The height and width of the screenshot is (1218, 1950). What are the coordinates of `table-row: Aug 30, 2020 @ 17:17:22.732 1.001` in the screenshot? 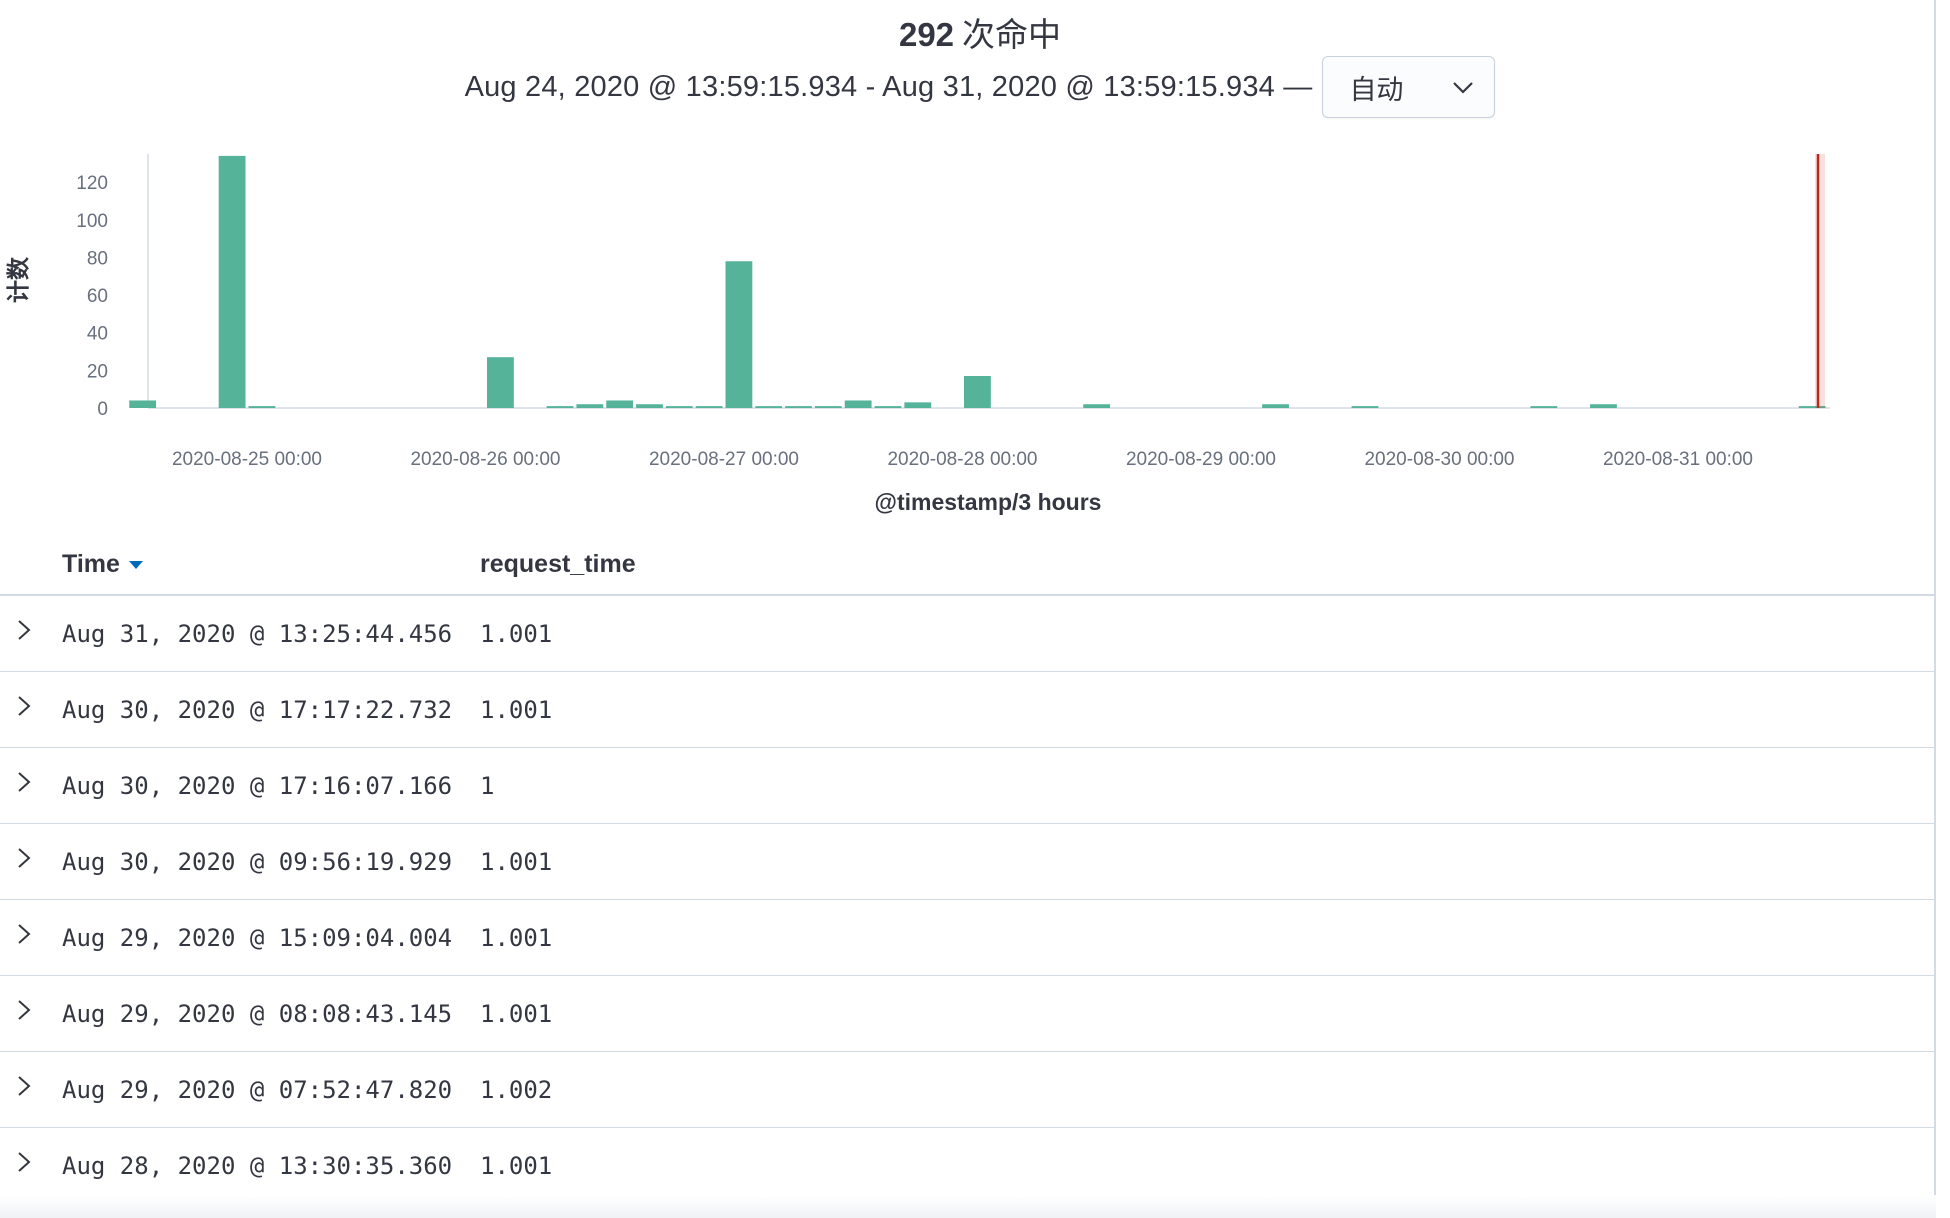 It's located at (968, 710).